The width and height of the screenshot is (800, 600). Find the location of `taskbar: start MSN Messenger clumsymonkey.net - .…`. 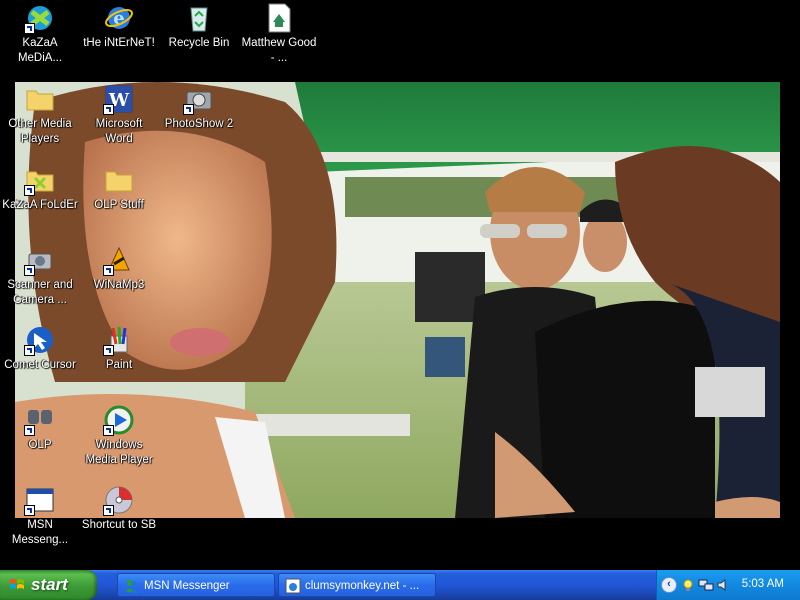

taskbar: start MSN Messenger clumsymonkey.net - .… is located at coordinates (400, 585).